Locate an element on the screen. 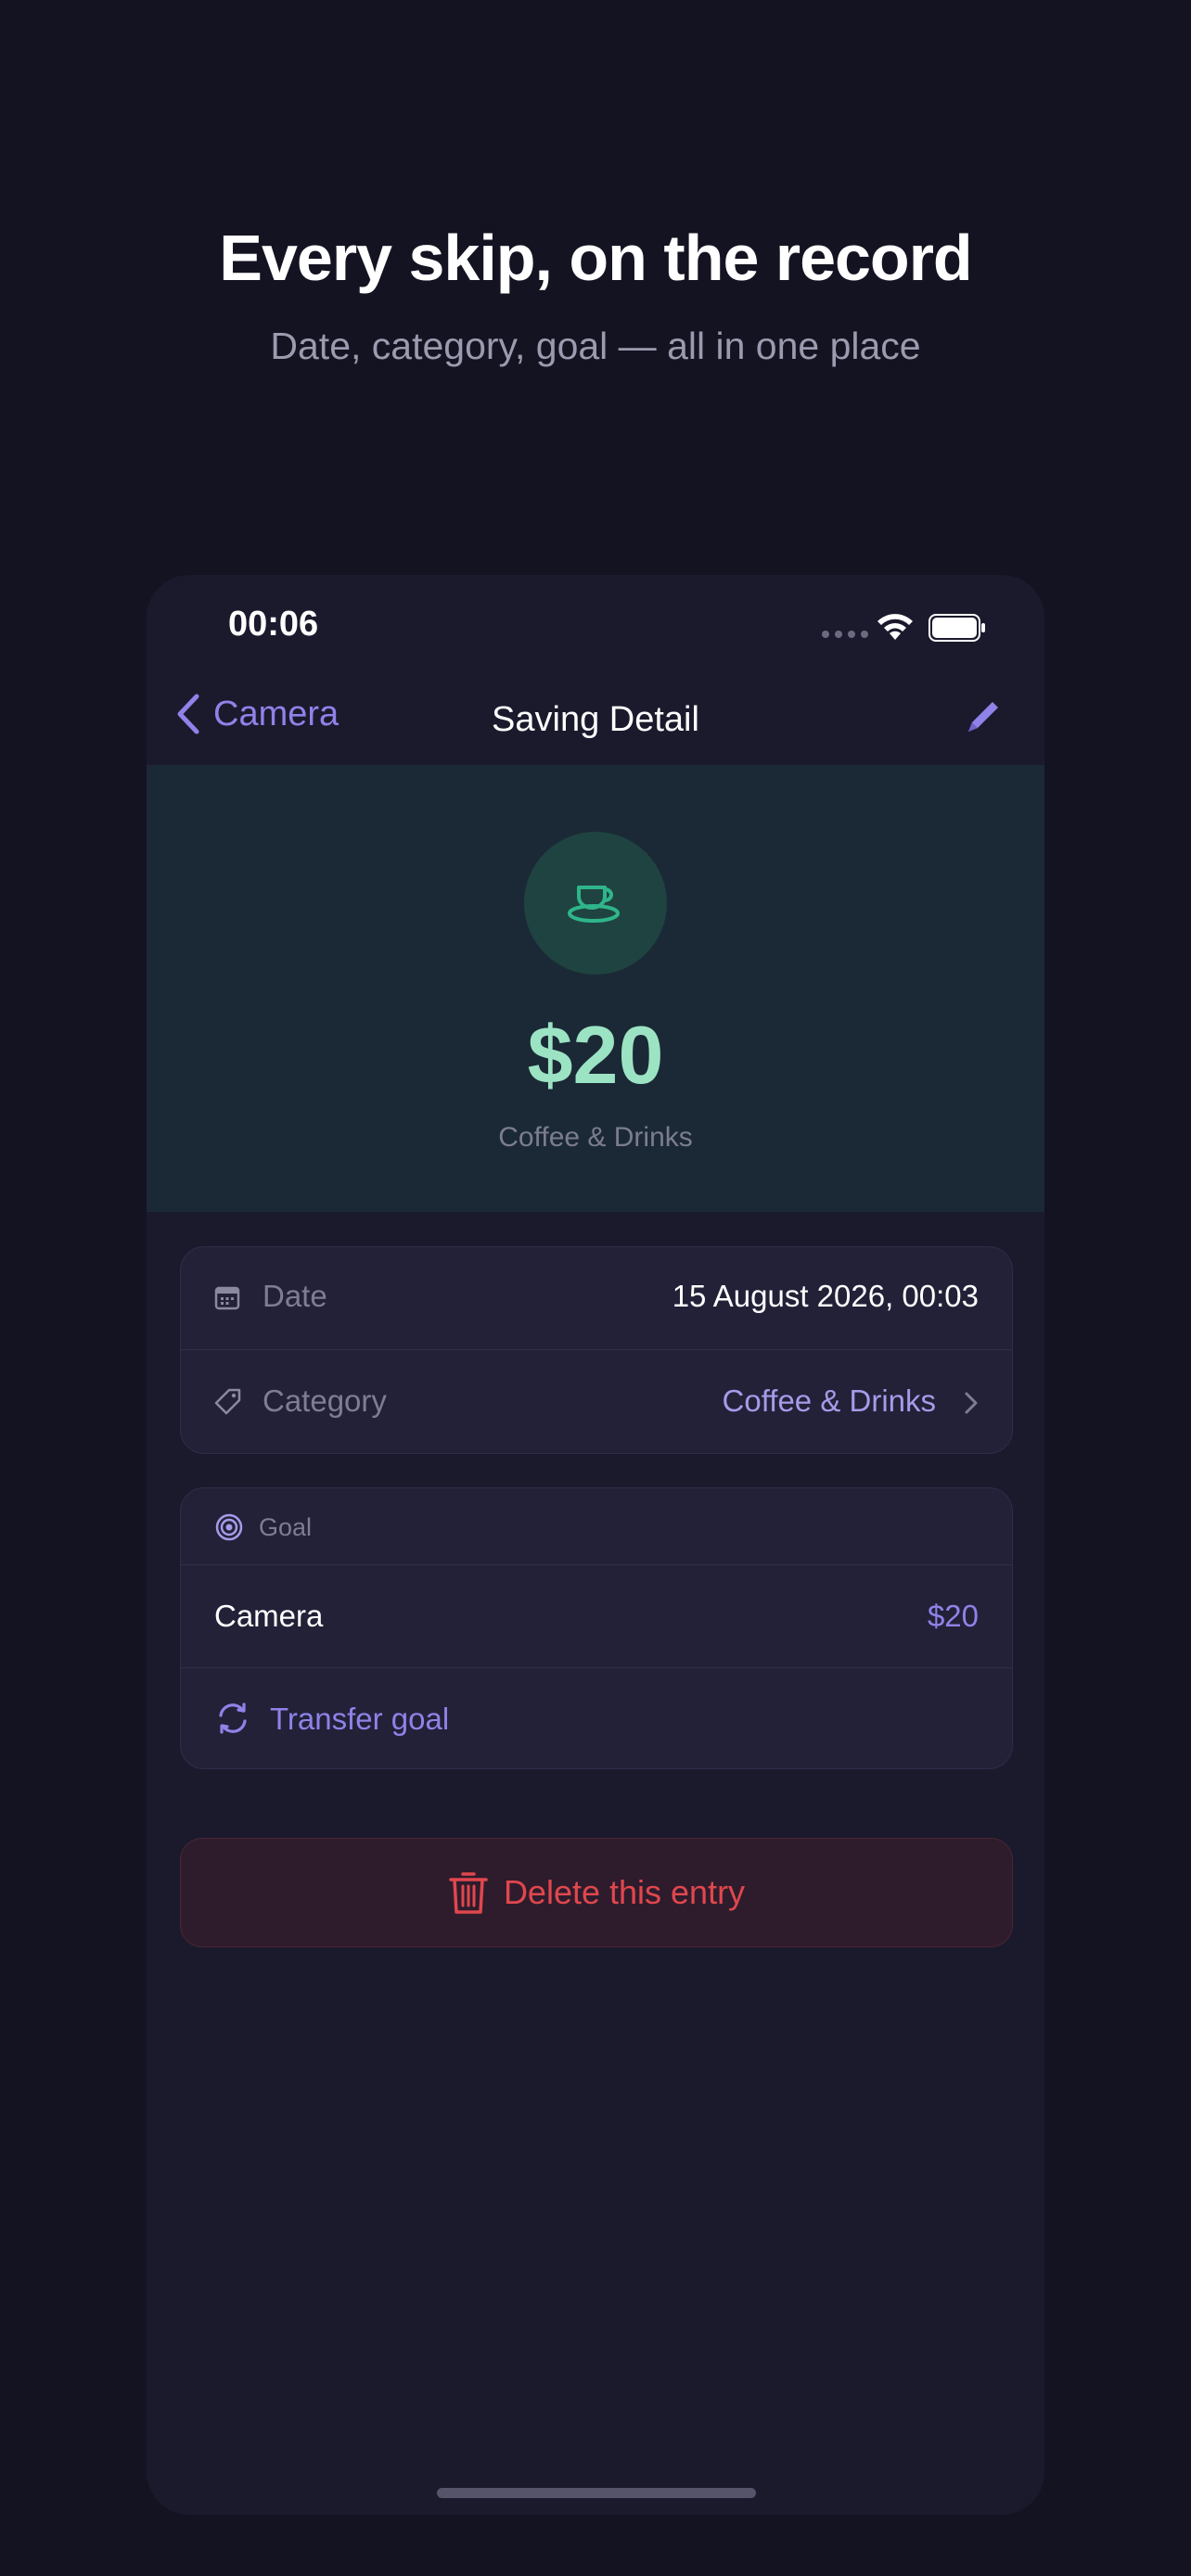  date-value: 15 August 2026, 00:03 is located at coordinates (825, 1296).